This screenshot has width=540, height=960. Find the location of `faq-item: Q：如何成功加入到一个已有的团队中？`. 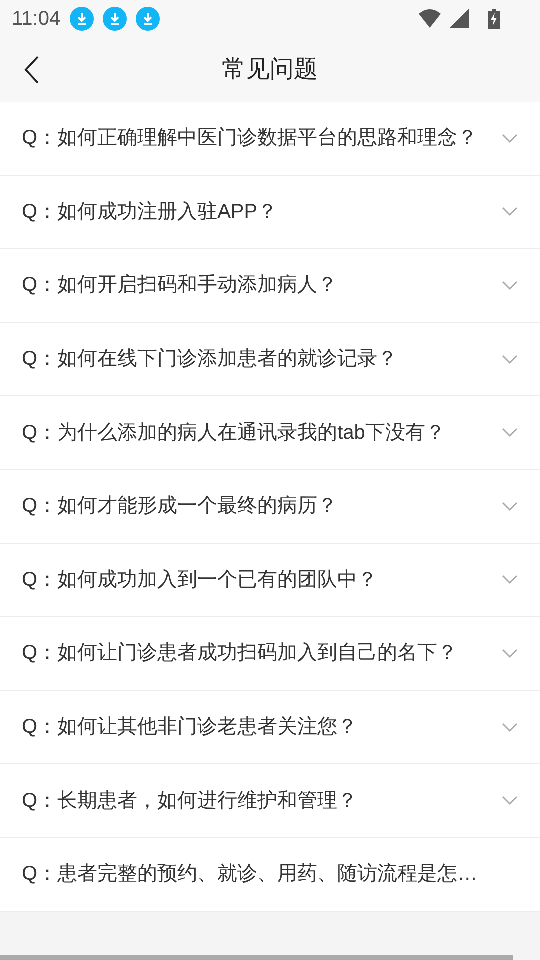

faq-item: Q：如何成功加入到一个已有的团队中？ is located at coordinates (270, 581).